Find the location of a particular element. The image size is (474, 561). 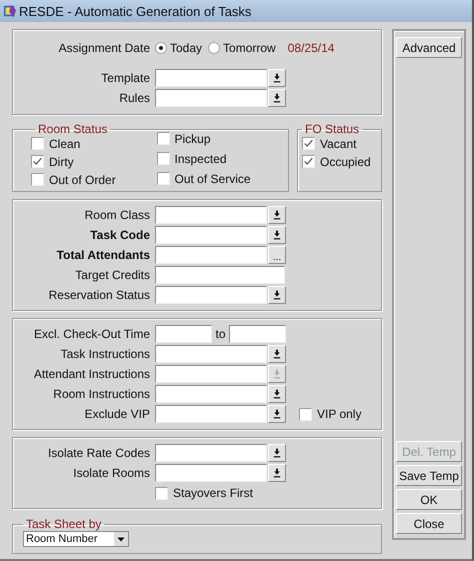

window-title: RESDE - Automatic Generation of Tasks is located at coordinates (135, 11).